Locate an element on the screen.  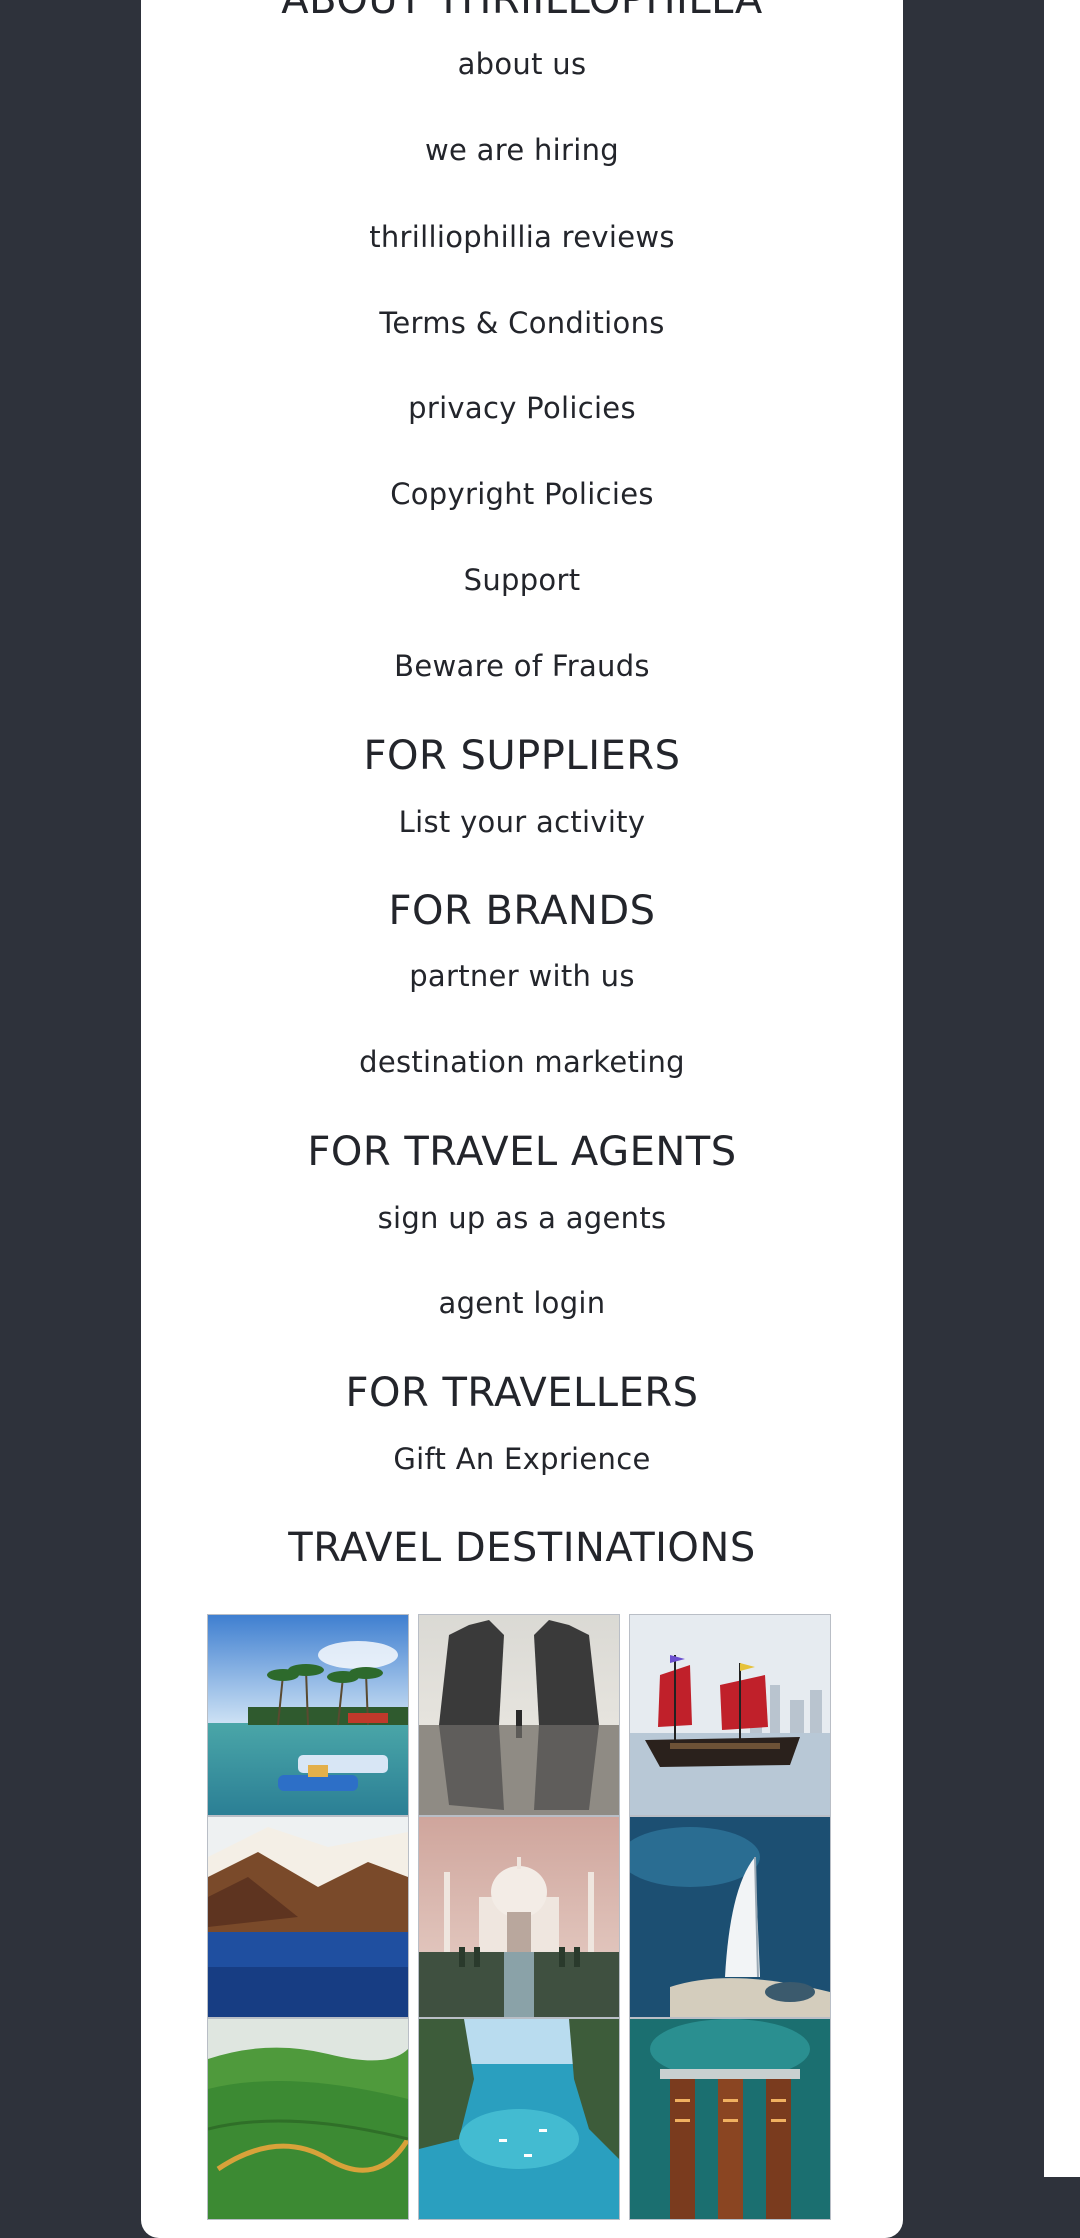
destination-tile-island-beach is located at coordinates (308, 1715).